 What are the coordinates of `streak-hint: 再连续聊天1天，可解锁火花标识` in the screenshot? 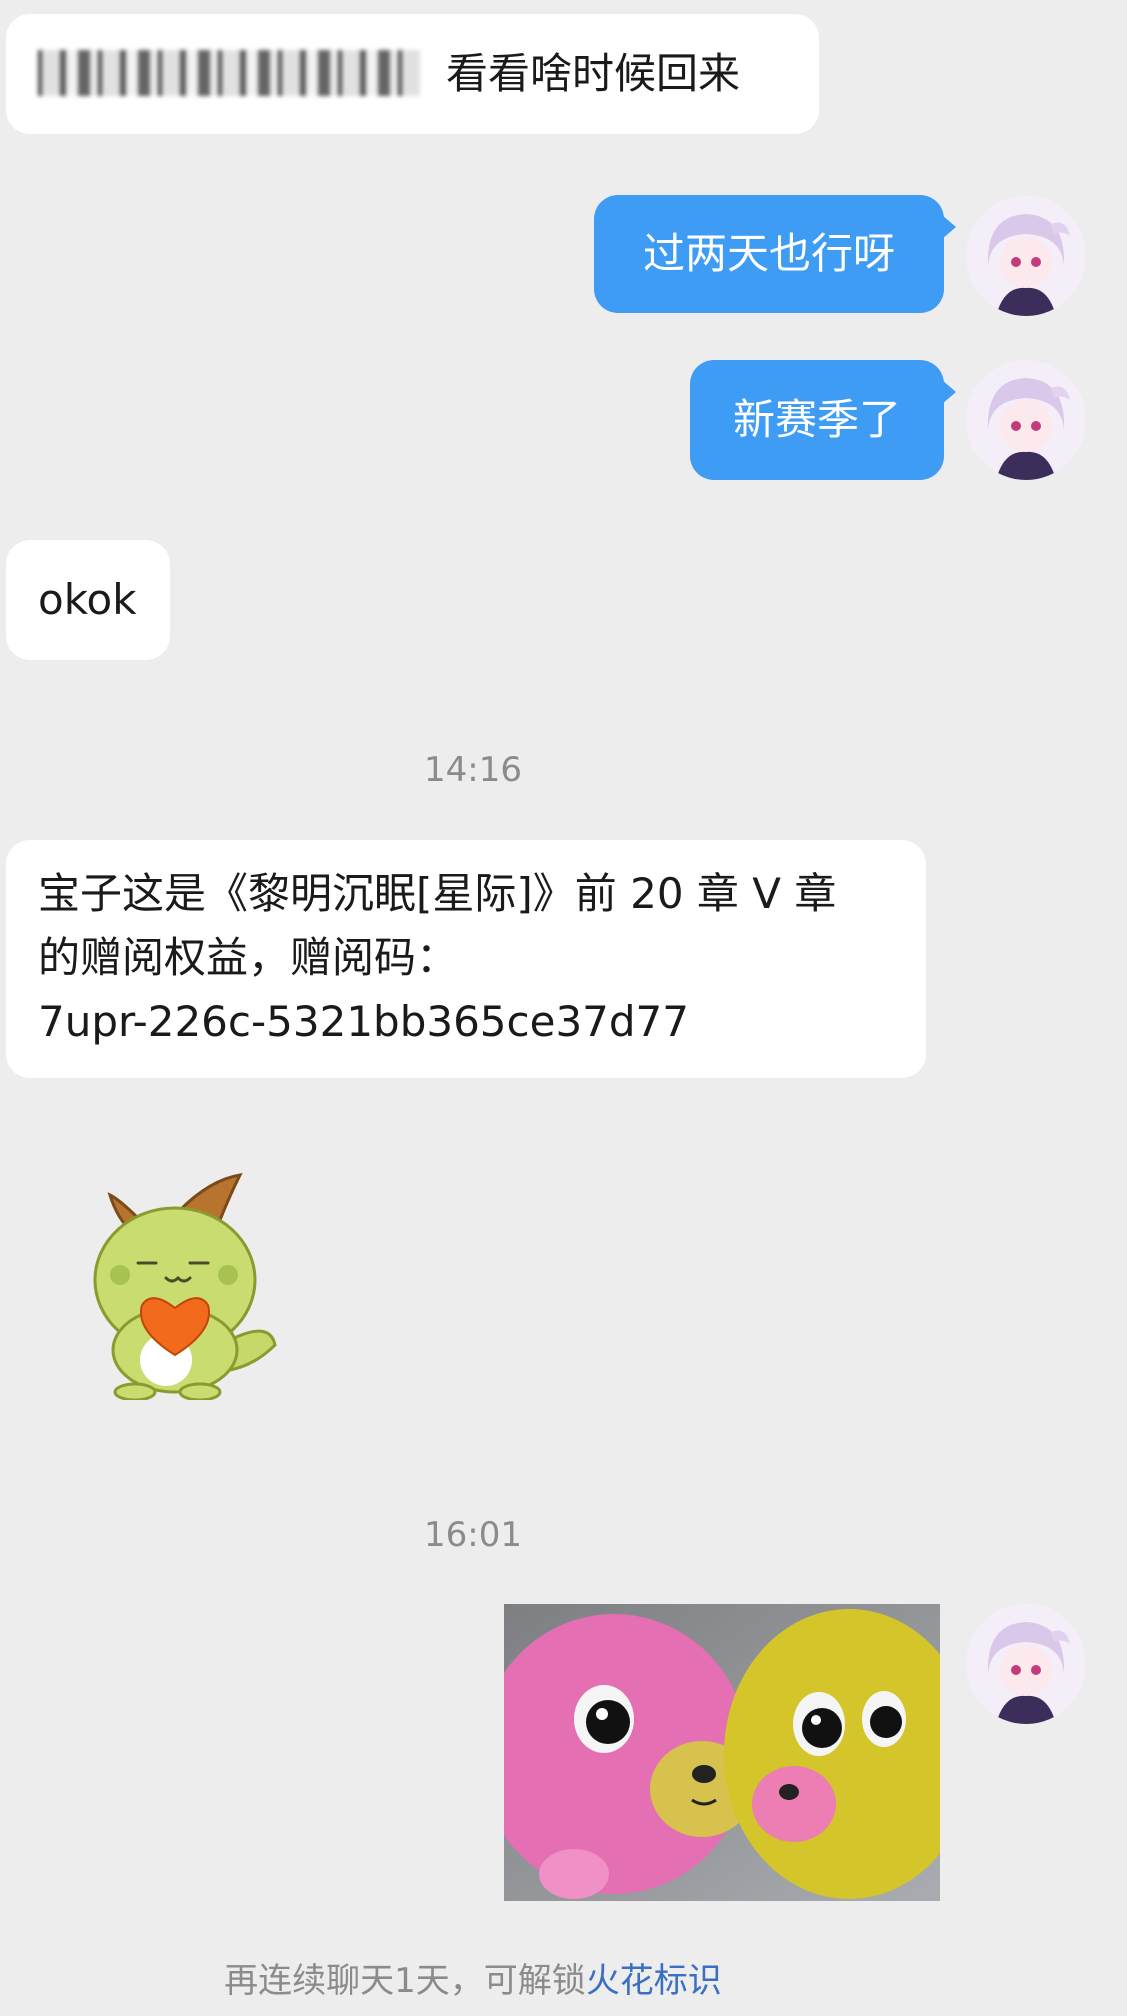 It's located at (473, 1977).